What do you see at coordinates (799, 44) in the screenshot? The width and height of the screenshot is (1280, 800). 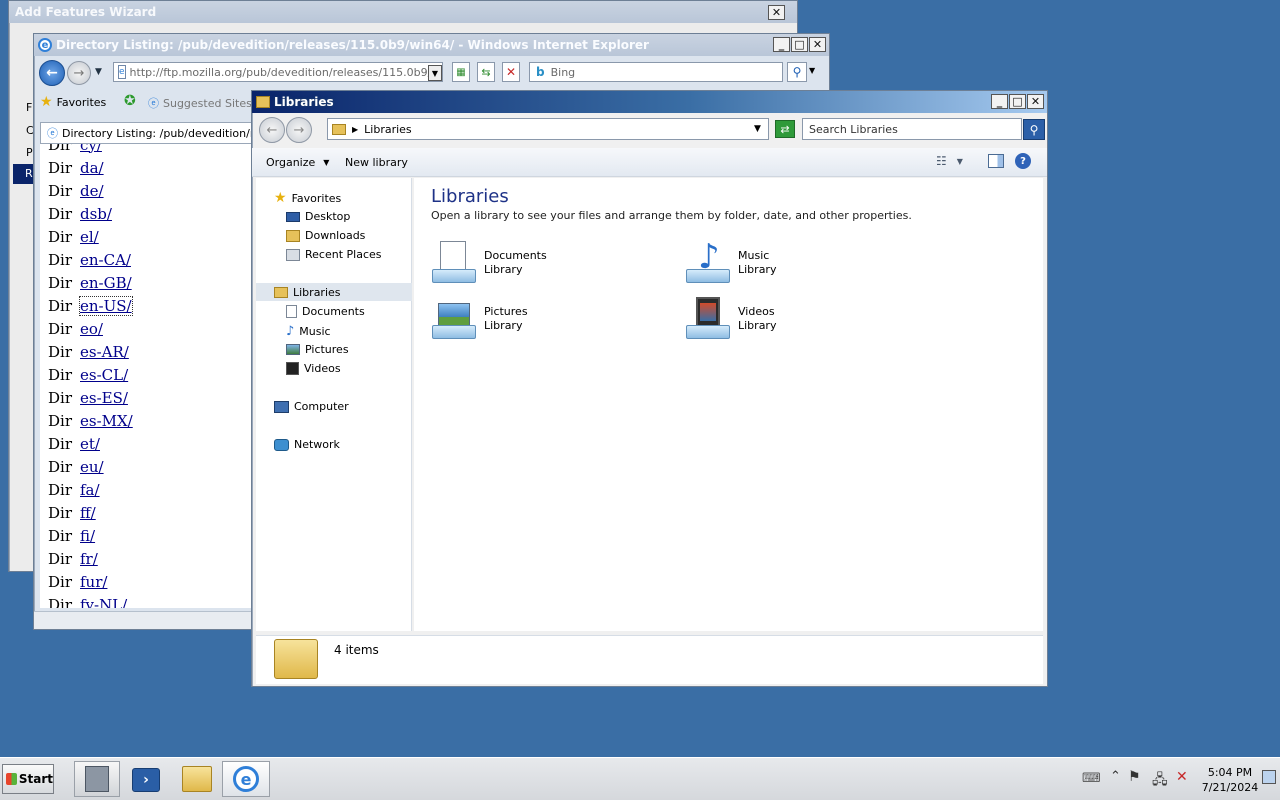 I see `ie-maximize-button: □` at bounding box center [799, 44].